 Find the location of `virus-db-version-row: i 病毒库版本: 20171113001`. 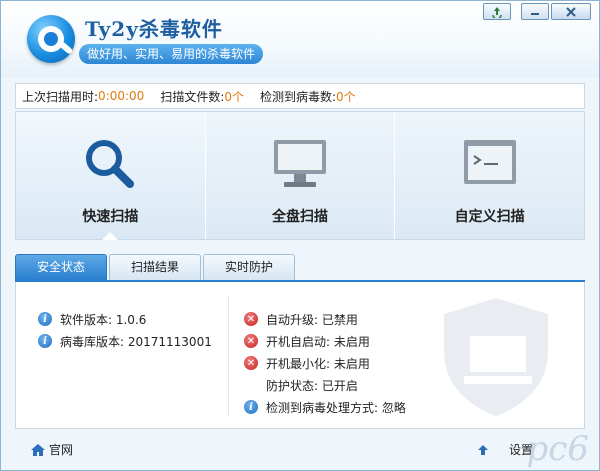

virus-db-version-row: i 病毒库版本: 20171113001 is located at coordinates (125, 341).